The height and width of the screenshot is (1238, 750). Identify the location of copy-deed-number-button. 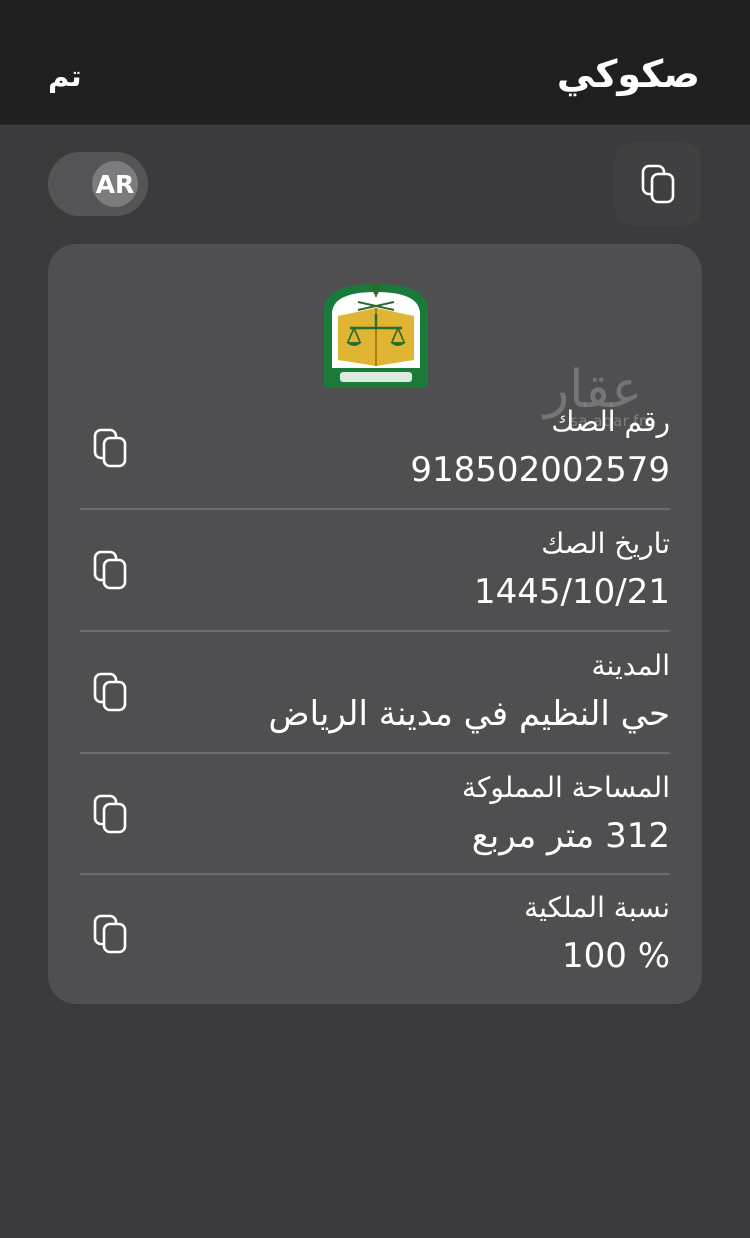
(110, 448).